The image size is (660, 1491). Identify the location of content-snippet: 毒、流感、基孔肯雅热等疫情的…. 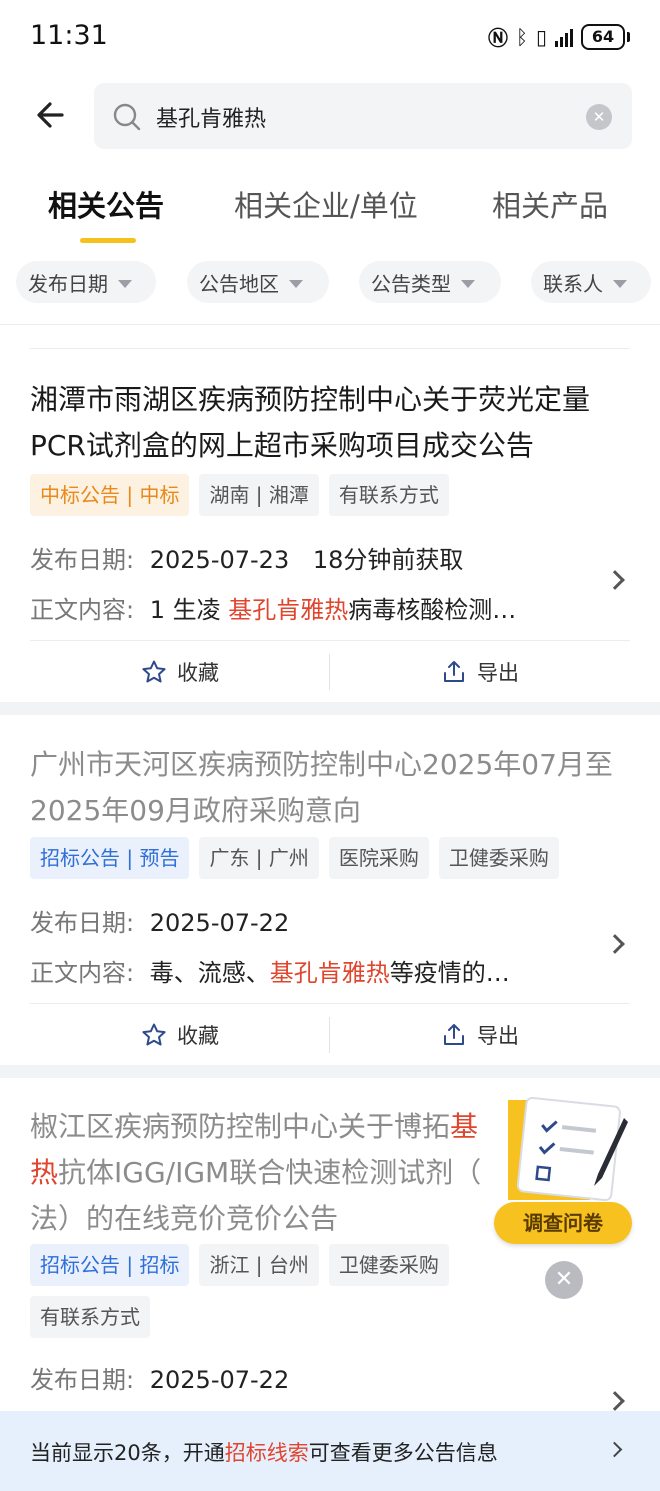
(329, 973).